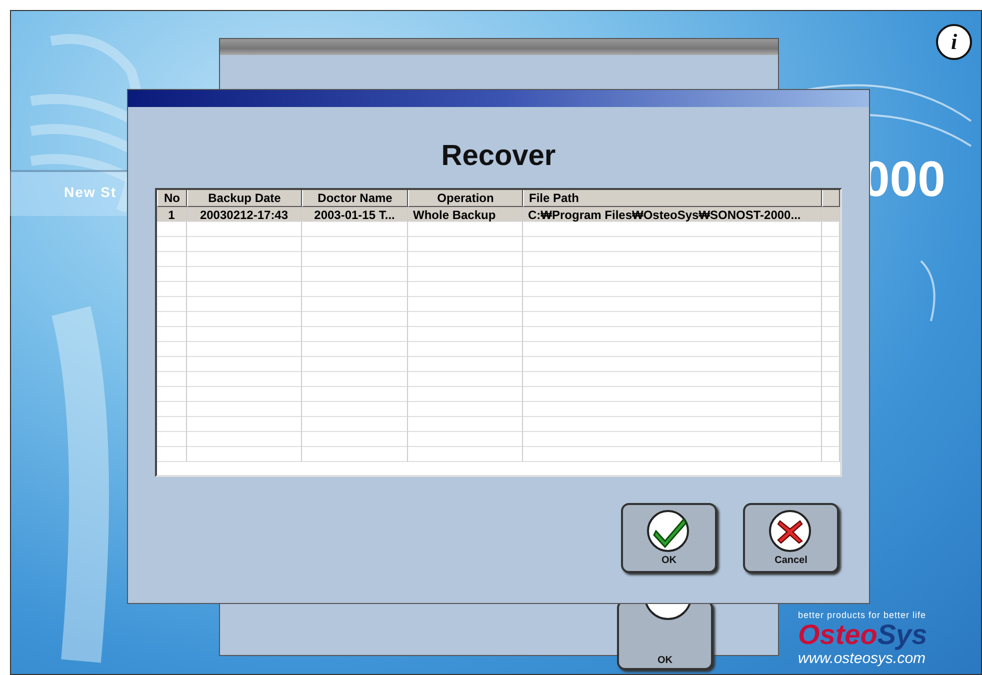 This screenshot has width=982, height=675. What do you see at coordinates (498, 156) in the screenshot?
I see `dialog-title: Recover` at bounding box center [498, 156].